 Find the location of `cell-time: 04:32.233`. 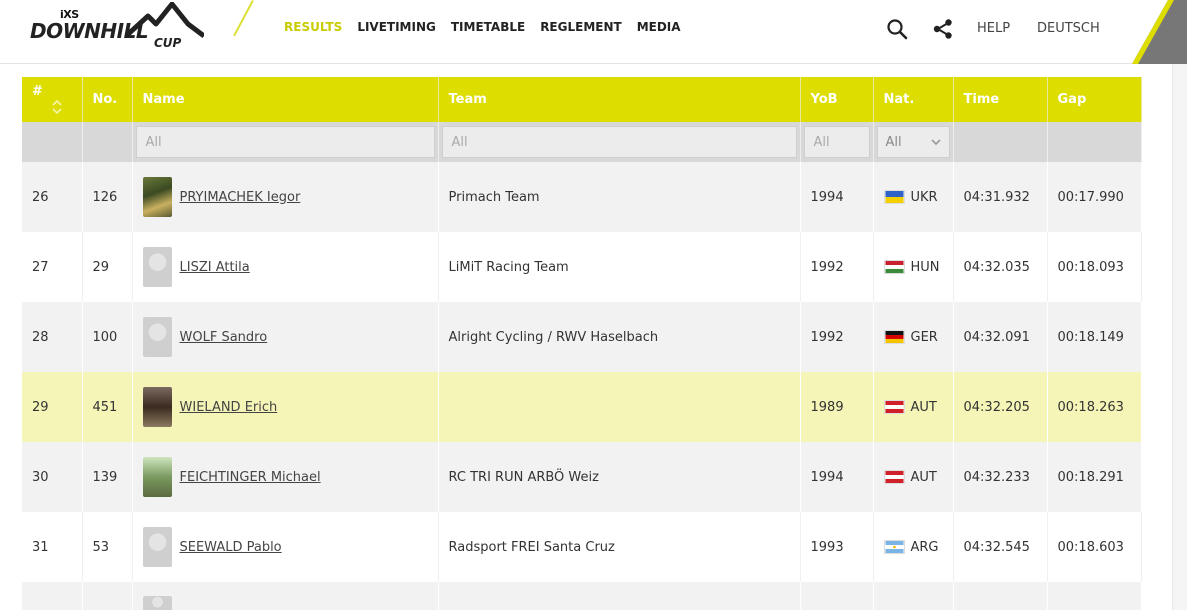

cell-time: 04:32.233 is located at coordinates (1000, 477).